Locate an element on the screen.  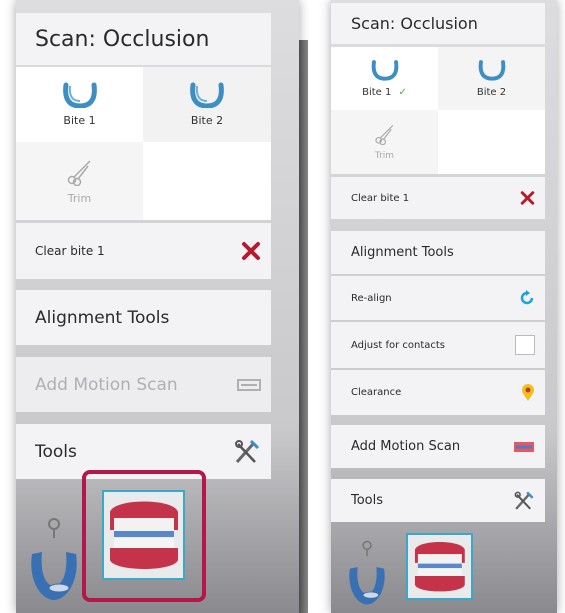
bite1-tile: Bite 1 is located at coordinates (79, 104).